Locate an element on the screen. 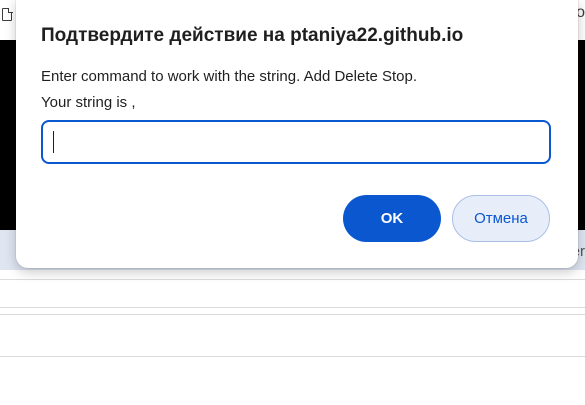 This screenshot has height=405, width=585. cancel-button: Отмена is located at coordinates (501, 218).